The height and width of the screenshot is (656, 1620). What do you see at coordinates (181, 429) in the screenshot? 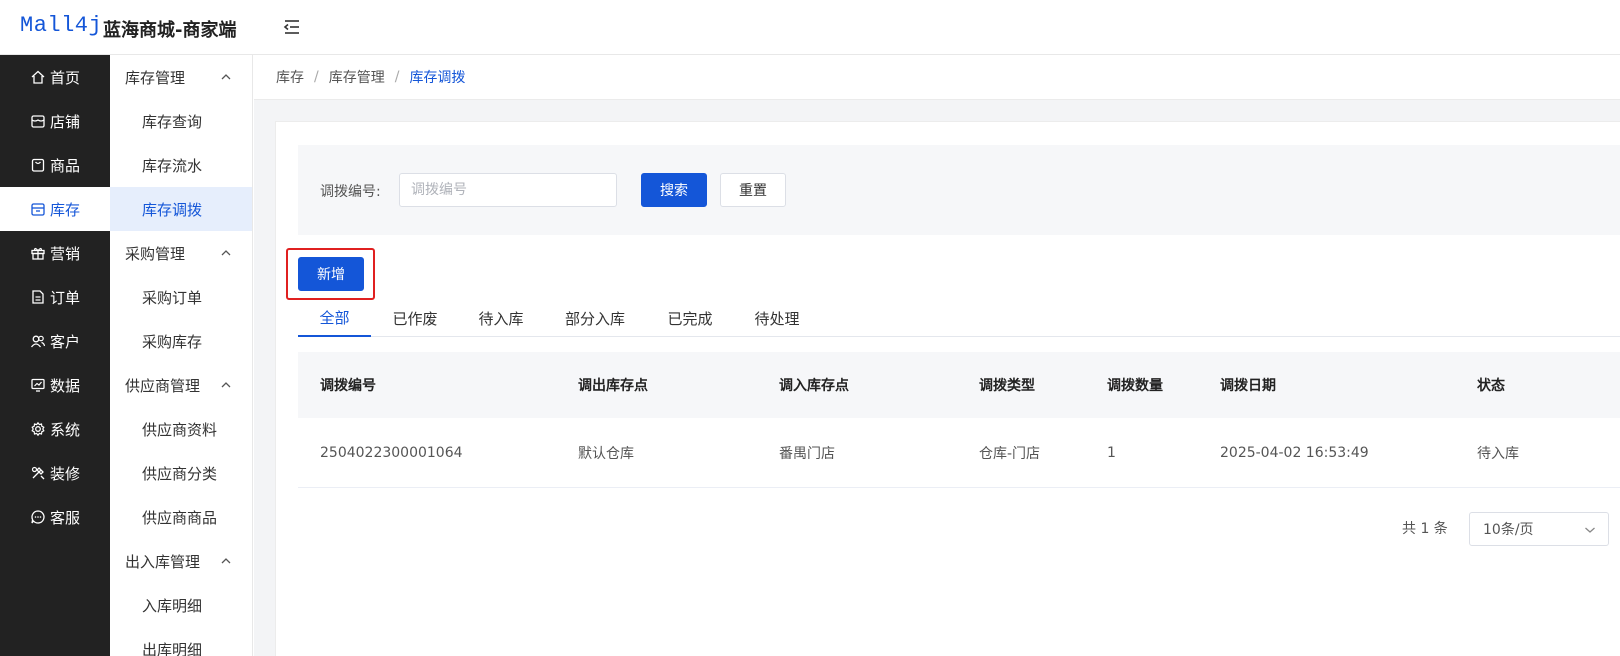
I see `submenu-item-supplier-info: 供应商资料` at bounding box center [181, 429].